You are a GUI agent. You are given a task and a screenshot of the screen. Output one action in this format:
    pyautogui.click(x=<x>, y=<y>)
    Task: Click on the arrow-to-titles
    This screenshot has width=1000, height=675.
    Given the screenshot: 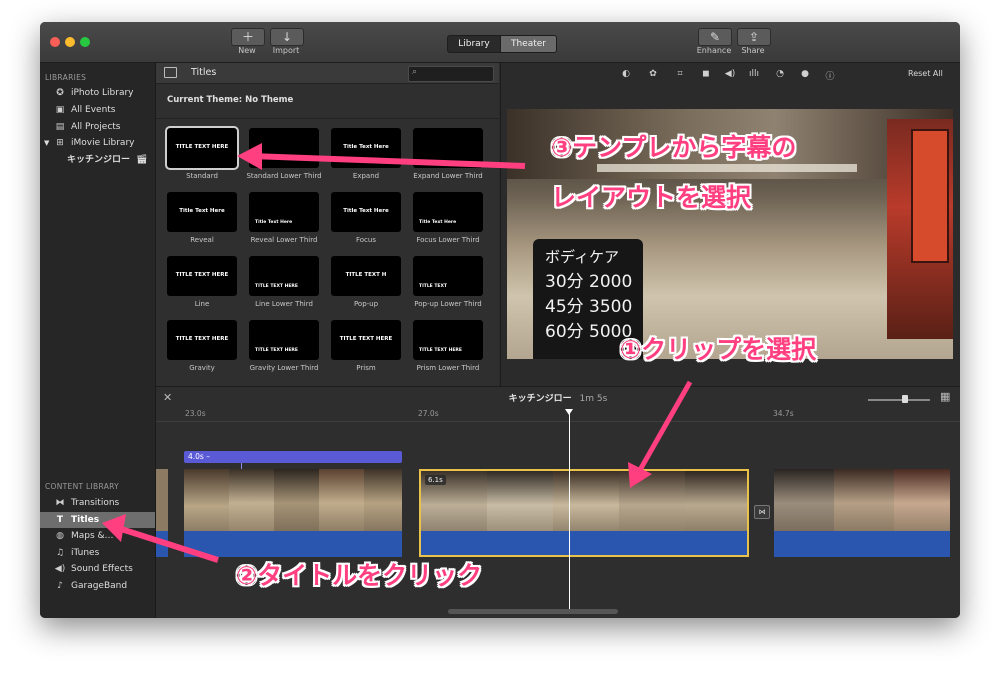 What is the action you would take?
    pyautogui.click(x=168, y=544)
    